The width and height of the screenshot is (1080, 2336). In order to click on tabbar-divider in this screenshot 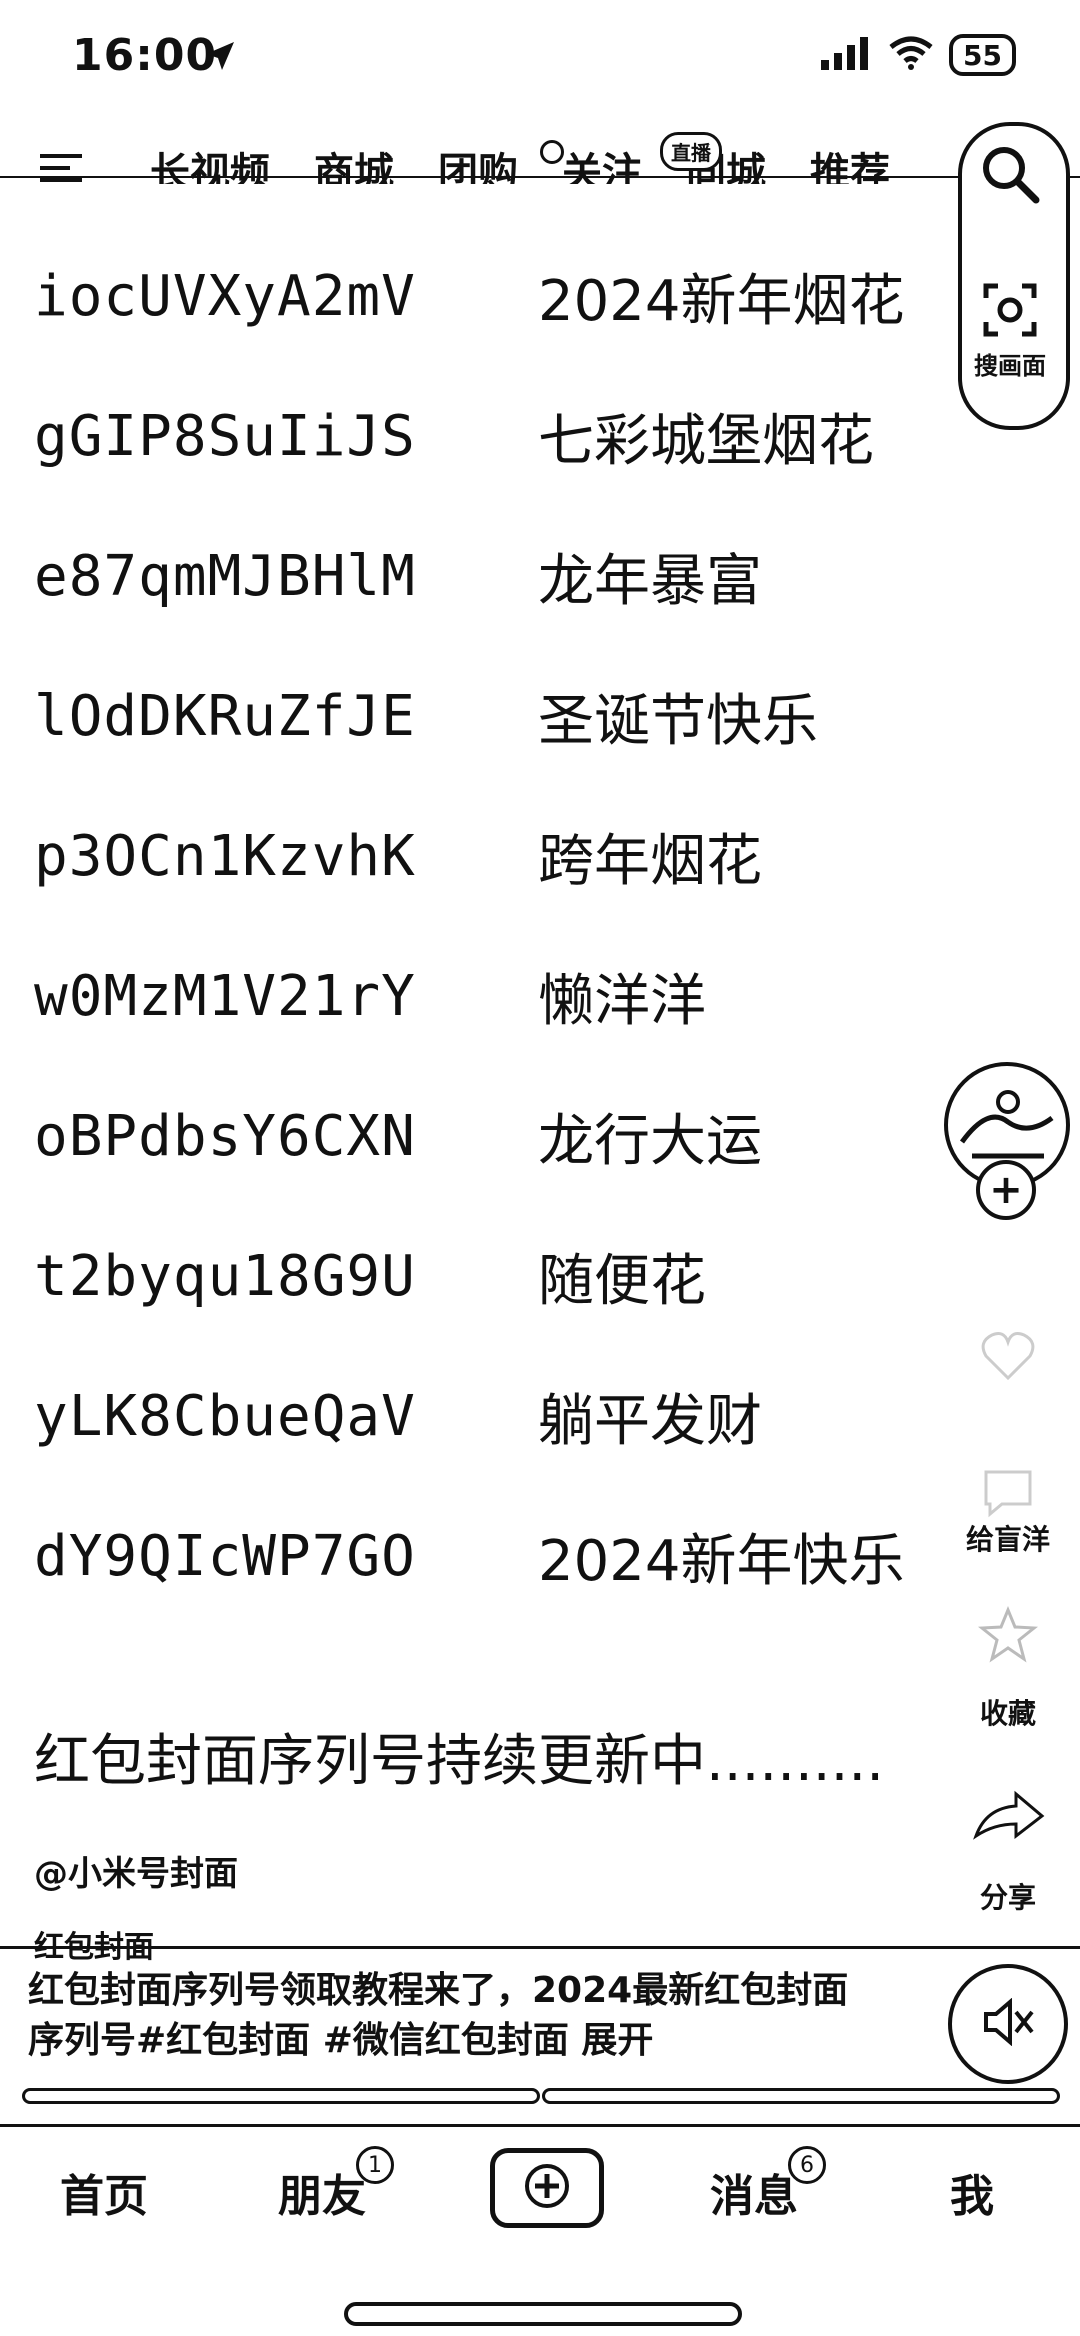, I will do `click(540, 2125)`.